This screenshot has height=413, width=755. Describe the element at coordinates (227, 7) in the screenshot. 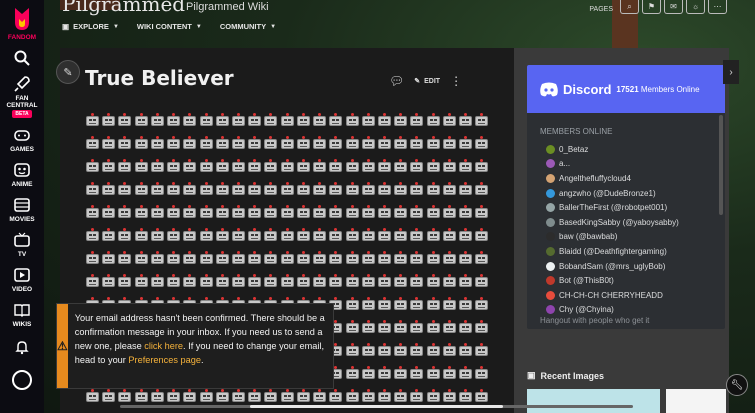

I see `wiki-subtitle: Pilgrammed Wiki` at that location.